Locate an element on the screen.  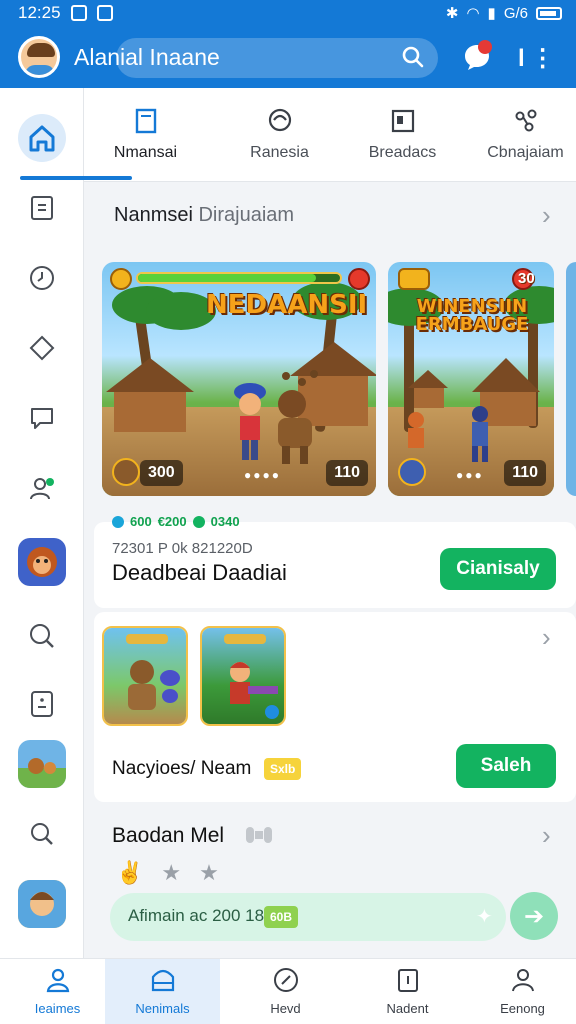
tab-label: Ranesia is located at coordinates (279, 152).